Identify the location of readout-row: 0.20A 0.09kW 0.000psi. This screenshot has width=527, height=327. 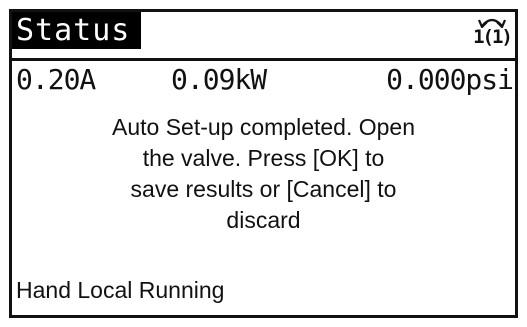
(263, 80).